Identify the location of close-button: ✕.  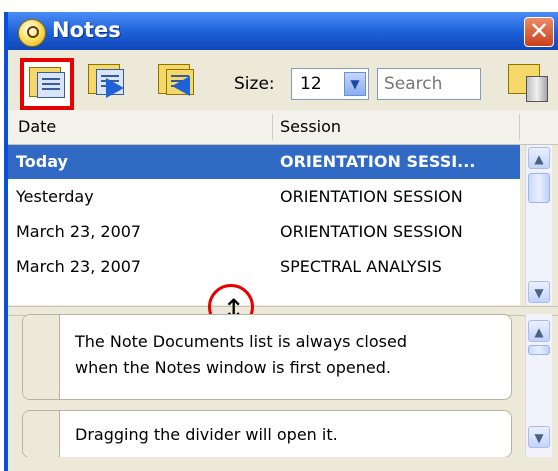
(539, 32).